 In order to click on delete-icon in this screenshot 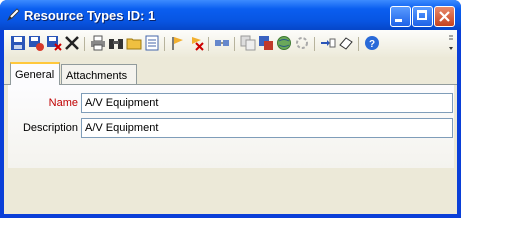, I will do `click(72, 43)`.